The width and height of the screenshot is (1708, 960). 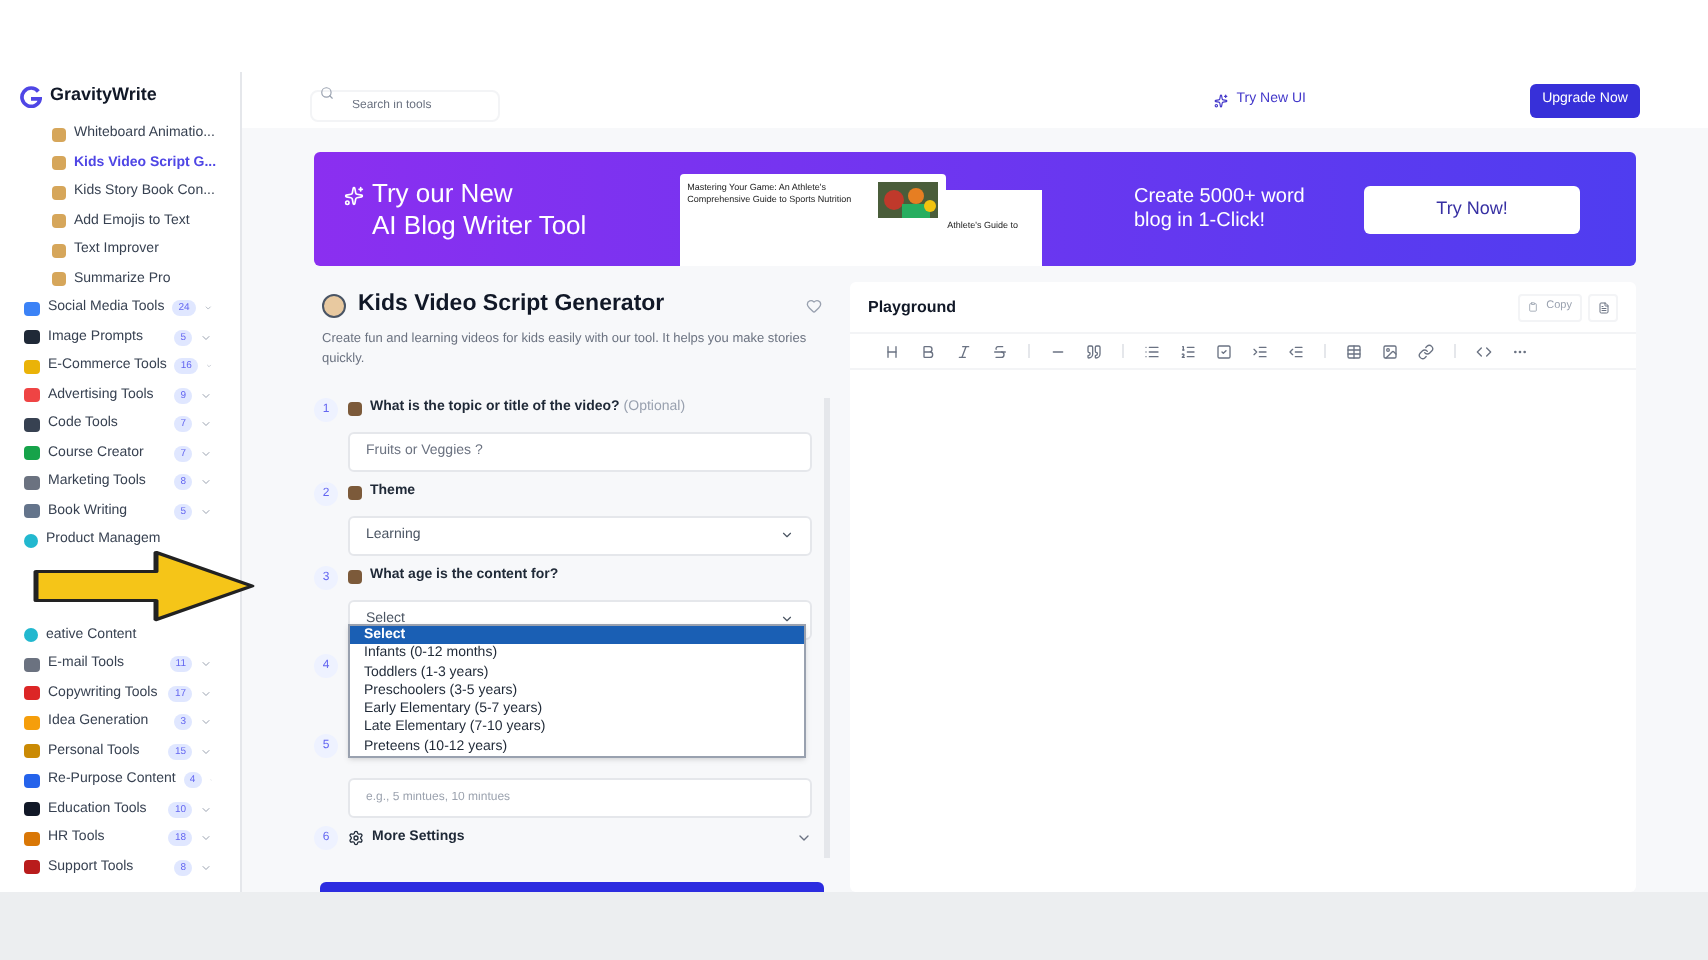 What do you see at coordinates (1296, 351) in the screenshot?
I see `outdent-icon` at bounding box center [1296, 351].